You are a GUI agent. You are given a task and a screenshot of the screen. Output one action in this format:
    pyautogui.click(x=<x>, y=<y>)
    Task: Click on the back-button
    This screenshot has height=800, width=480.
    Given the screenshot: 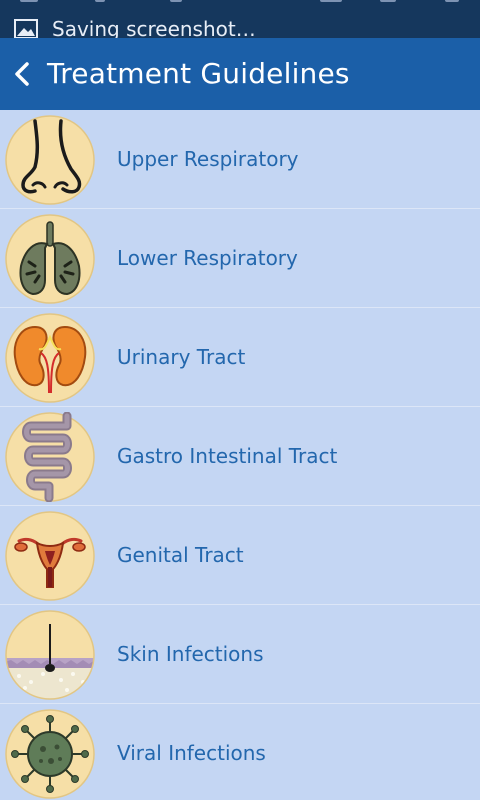 What is the action you would take?
    pyautogui.click(x=23, y=74)
    